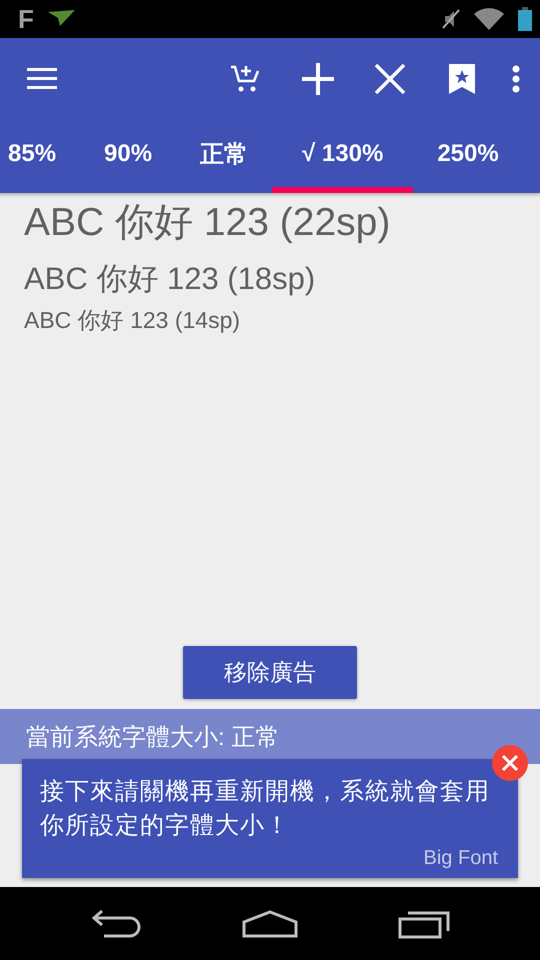  What do you see at coordinates (424, 923) in the screenshot?
I see `recent-apps-icon` at bounding box center [424, 923].